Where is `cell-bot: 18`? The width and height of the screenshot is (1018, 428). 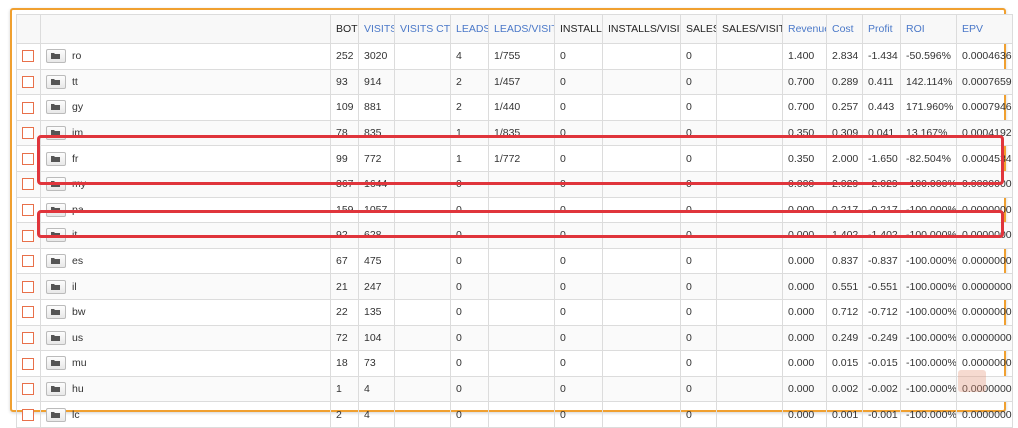
cell-bot: 18 is located at coordinates (344, 363).